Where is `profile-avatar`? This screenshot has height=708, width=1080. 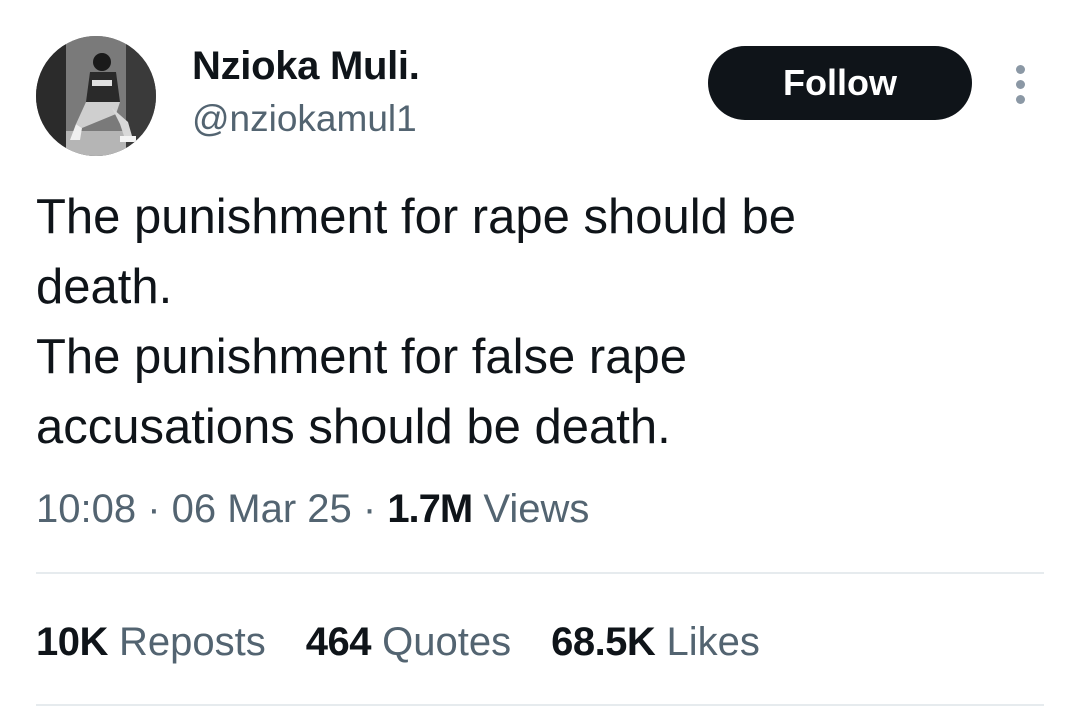 profile-avatar is located at coordinates (96, 96).